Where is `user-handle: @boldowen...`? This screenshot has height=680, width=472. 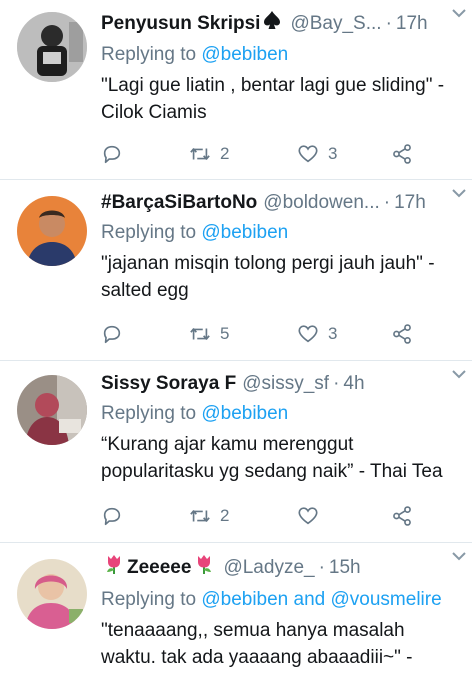 user-handle: @boldowen... is located at coordinates (321, 203).